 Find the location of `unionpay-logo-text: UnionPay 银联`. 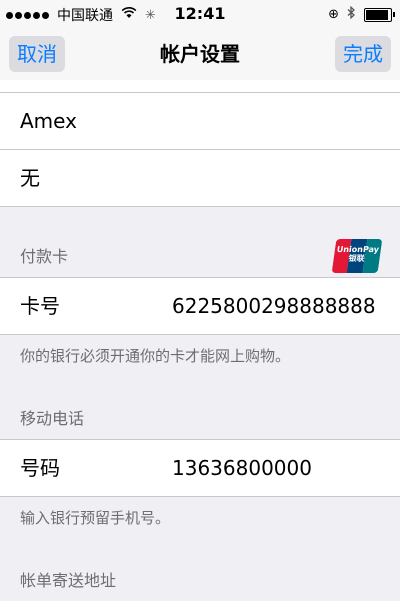

unionpay-logo-text: UnionPay 银联 is located at coordinates (358, 254).